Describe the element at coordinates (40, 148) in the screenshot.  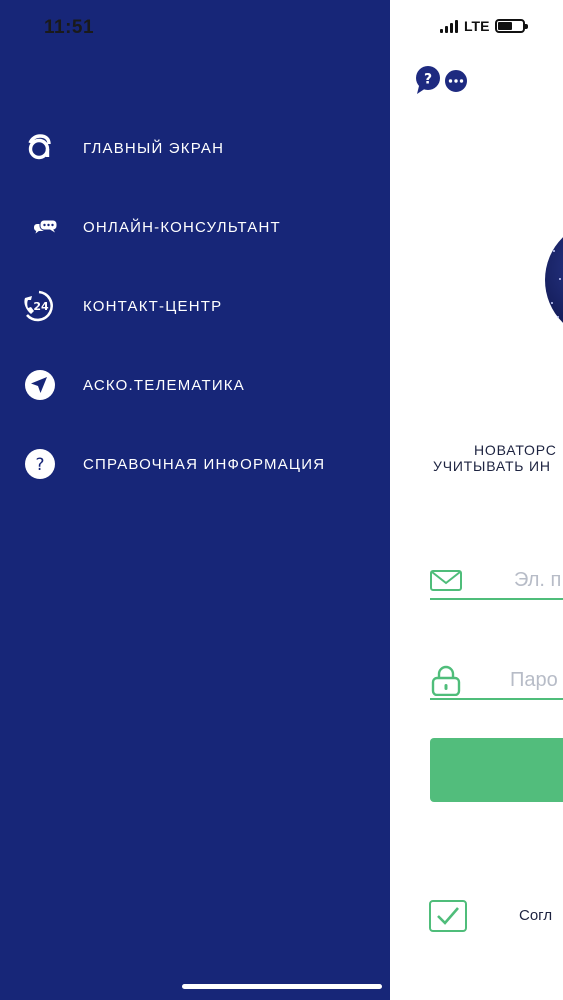
I see `asko-logo-icon` at that location.